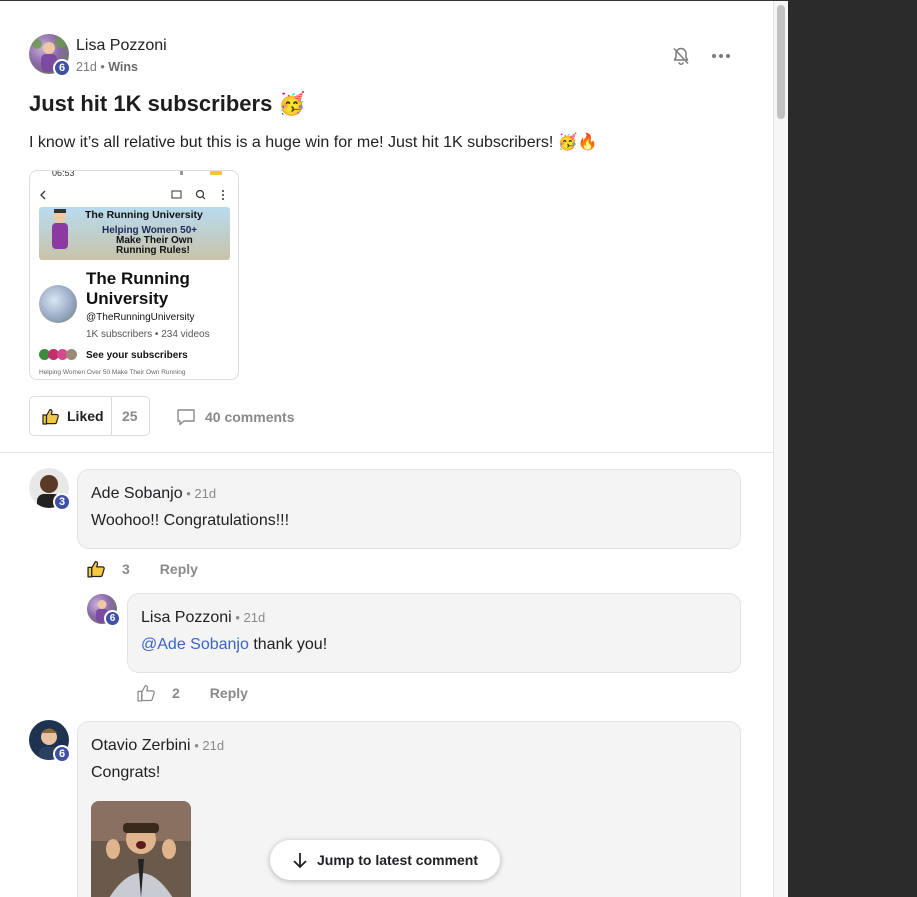 This screenshot has width=917, height=897. Describe the element at coordinates (141, 745) in the screenshot. I see `comment-author-name: Otavio Zerbini` at that location.